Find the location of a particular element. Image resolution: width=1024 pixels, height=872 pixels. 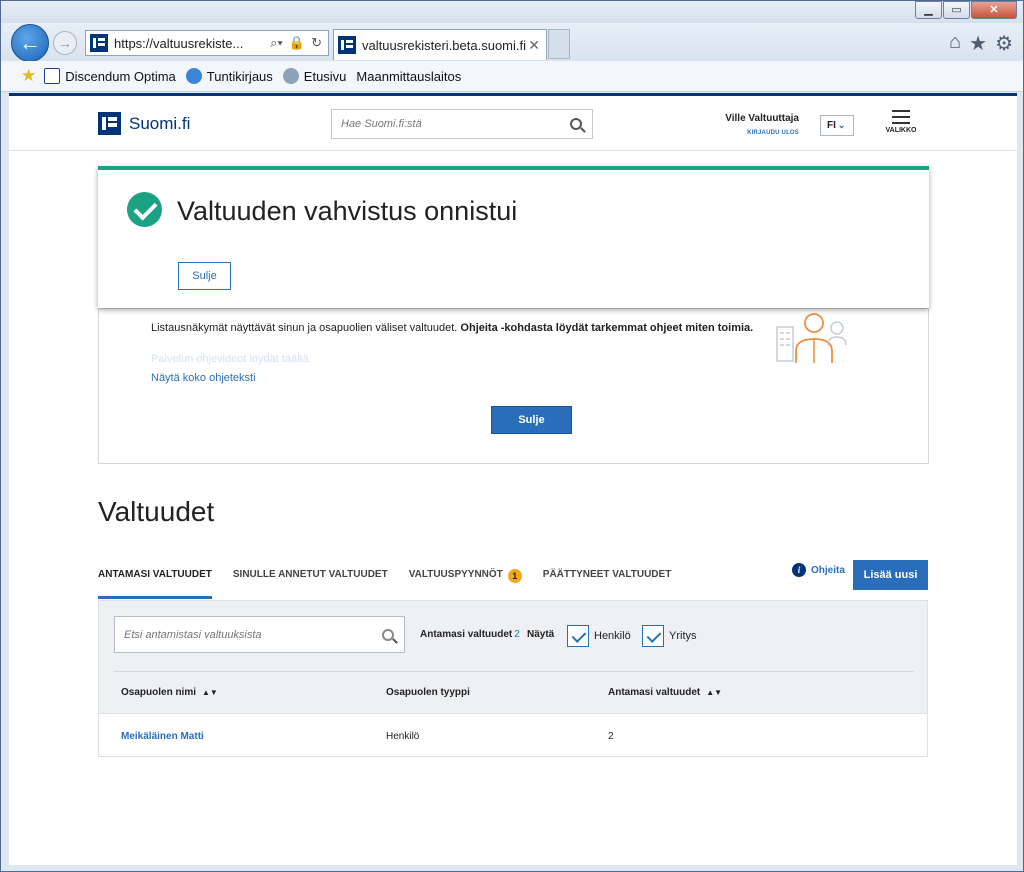

favorite-item: Etusivu is located at coordinates (314, 76).